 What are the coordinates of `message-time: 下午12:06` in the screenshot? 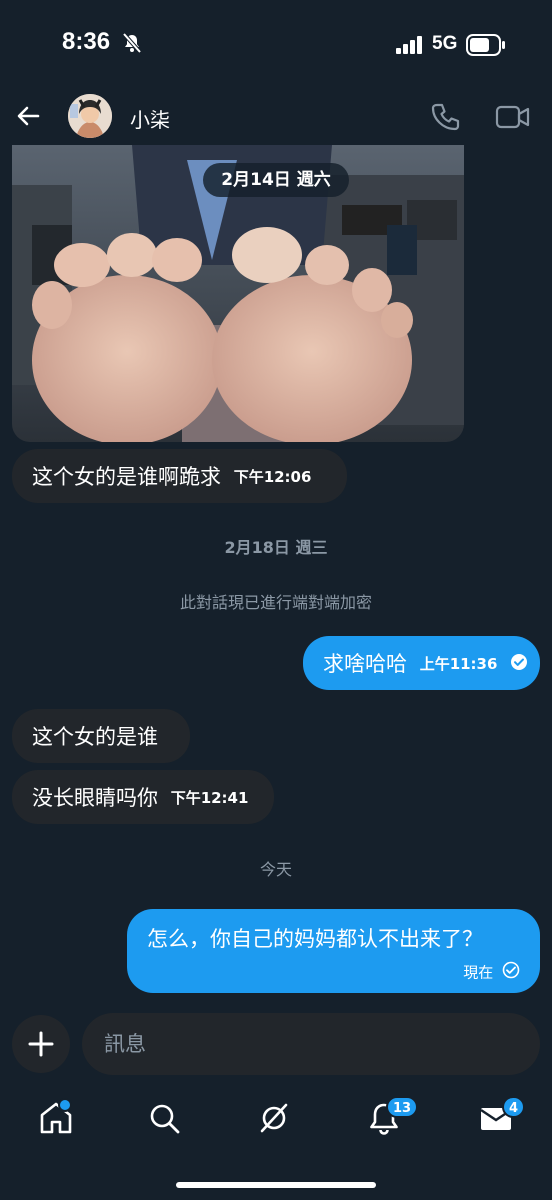 It's located at (272, 477).